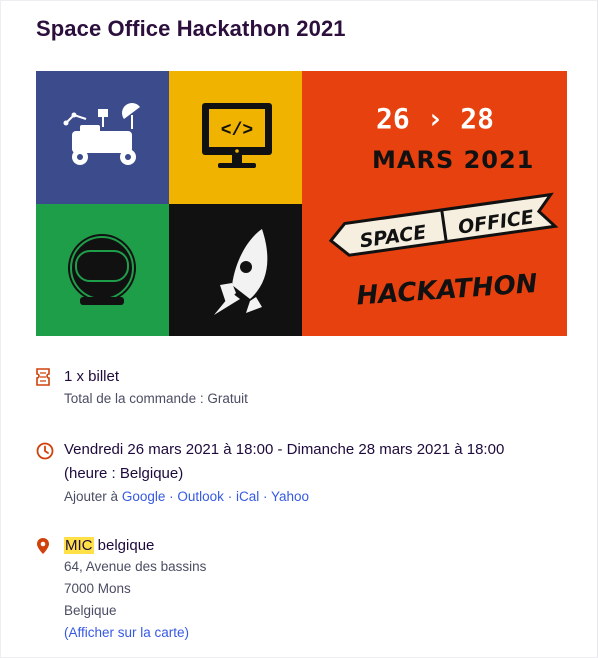 Image resolution: width=598 pixels, height=658 pixels. Describe the element at coordinates (91, 496) in the screenshot. I see `add-to-label: Ajouter à` at that location.